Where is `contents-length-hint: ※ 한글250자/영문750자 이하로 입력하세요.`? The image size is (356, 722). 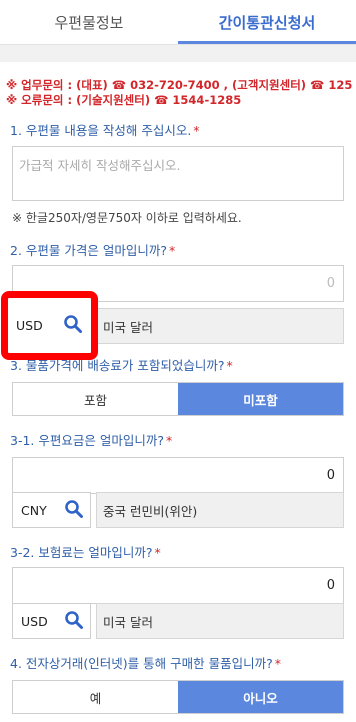
contents-length-hint: ※ 한글250자/영문750자 이하로 입력하세요. is located at coordinates (127, 218).